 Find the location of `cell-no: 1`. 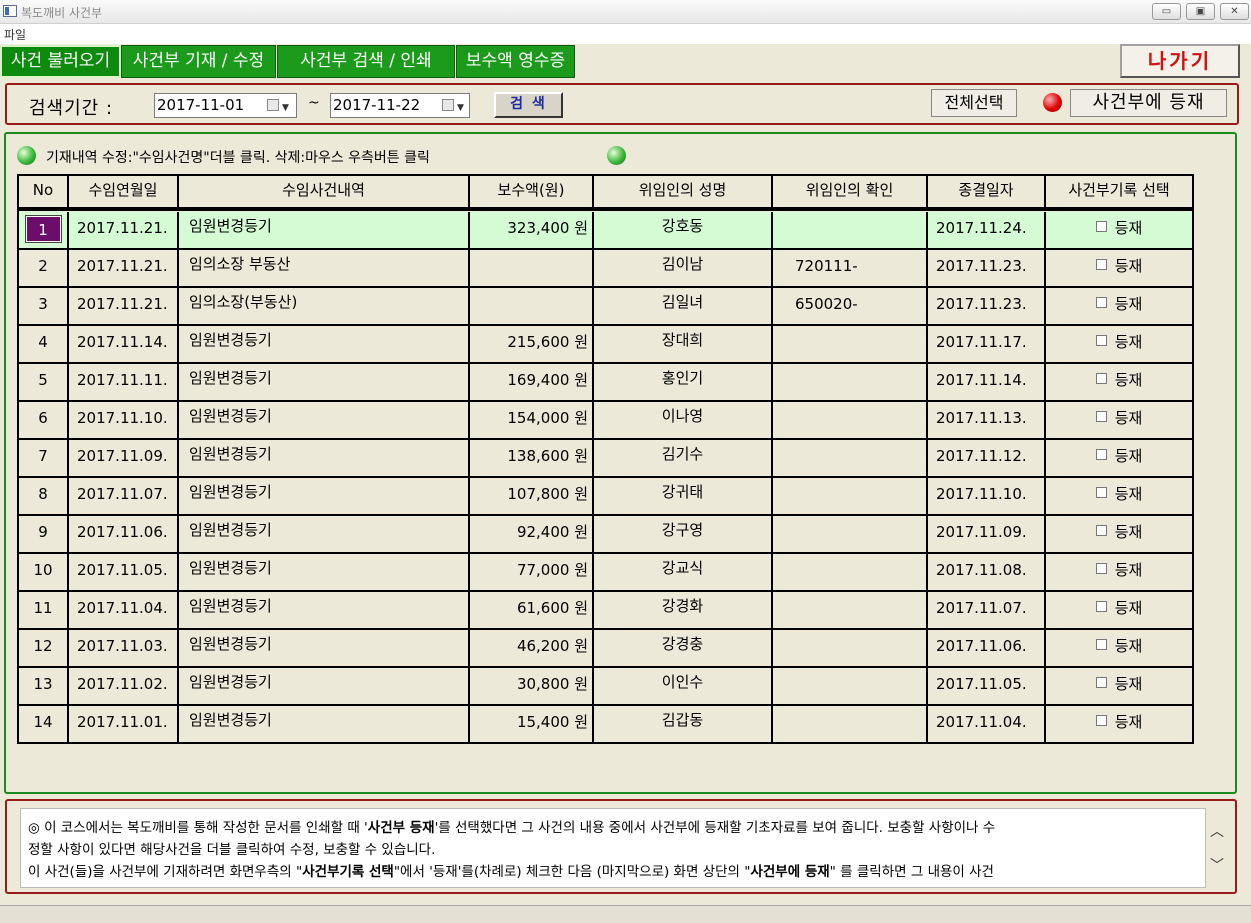

cell-no: 1 is located at coordinates (44, 230).